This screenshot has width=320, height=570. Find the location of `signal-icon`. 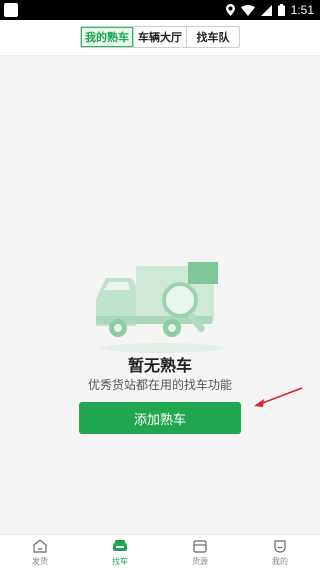

signal-icon is located at coordinates (266, 10).